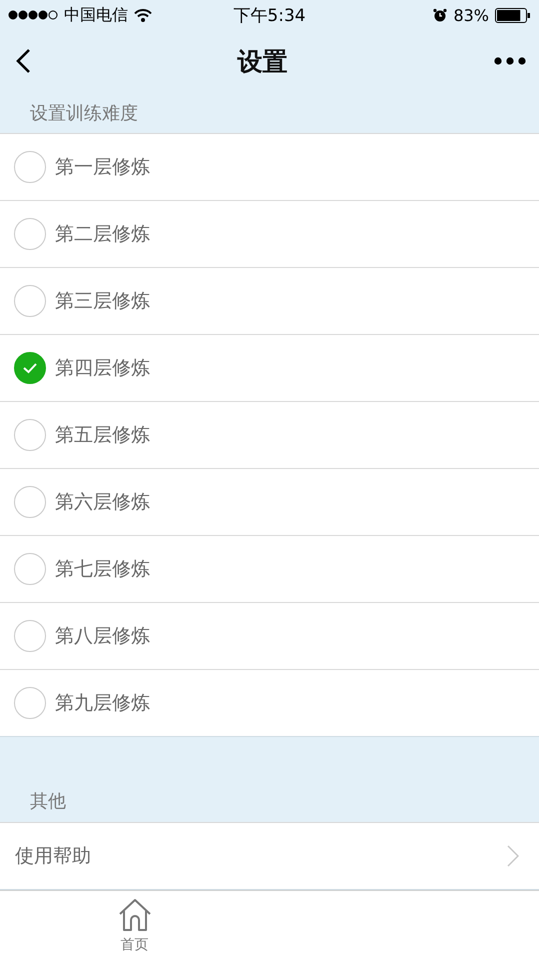  I want to click on more-icon, so click(510, 61).